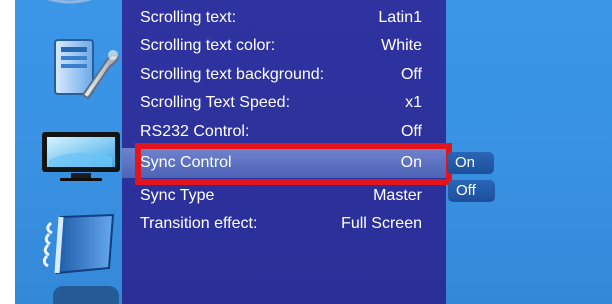  I want to click on menu-item-label: Scrolling text background:, so click(232, 74).